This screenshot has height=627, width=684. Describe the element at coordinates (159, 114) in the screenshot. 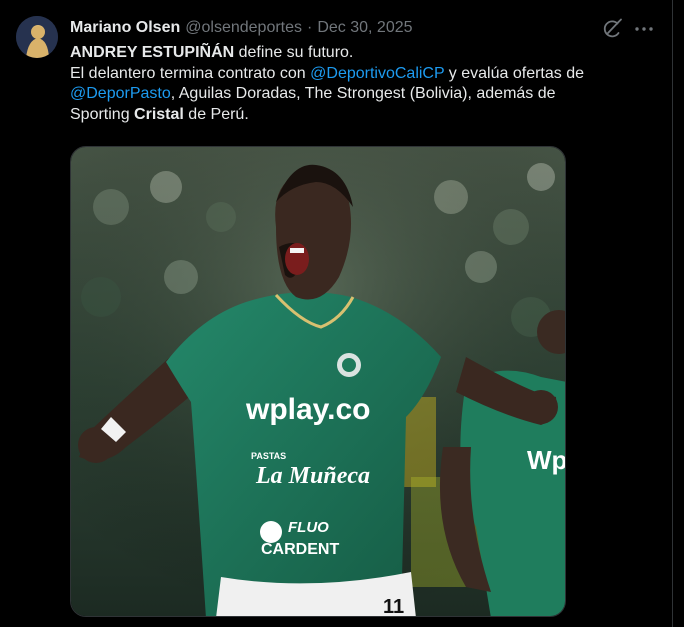

I see `club-name-bold: Cristal` at that location.